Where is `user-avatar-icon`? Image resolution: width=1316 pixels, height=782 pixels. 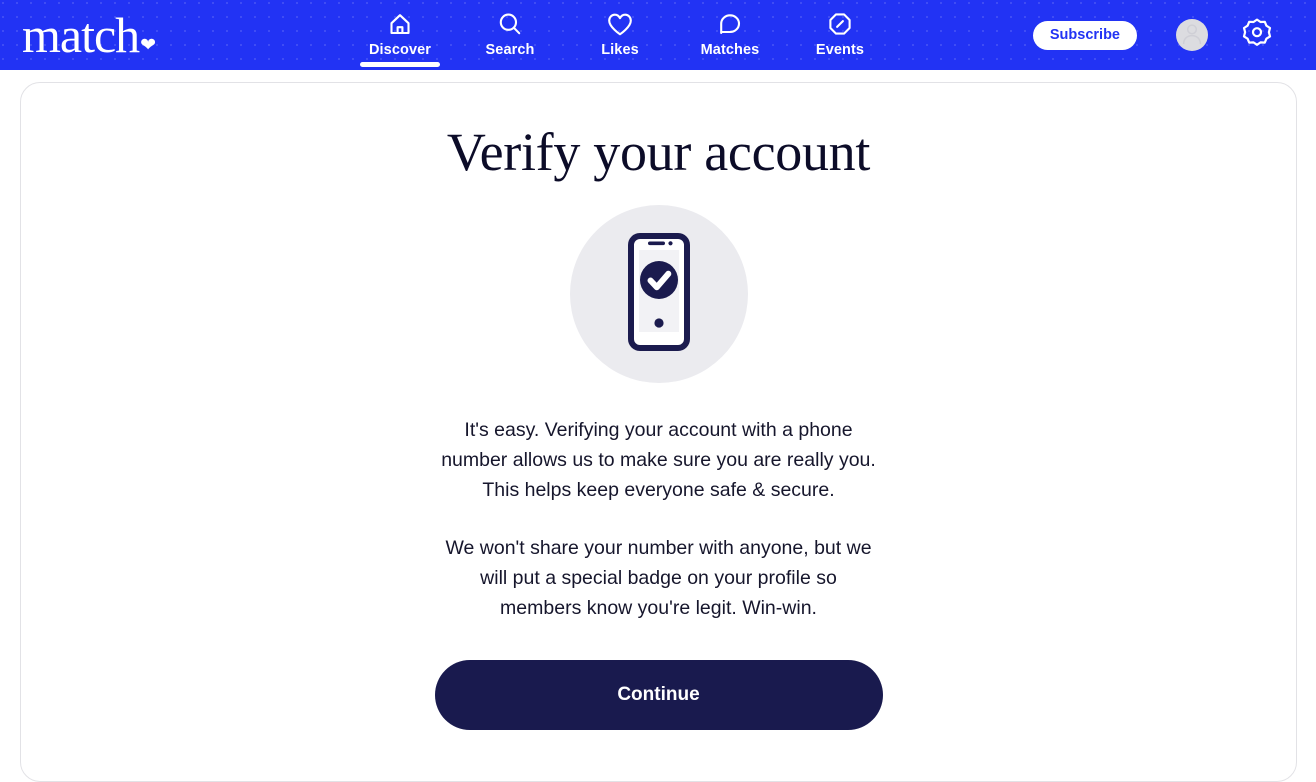
user-avatar-icon is located at coordinates (1192, 35).